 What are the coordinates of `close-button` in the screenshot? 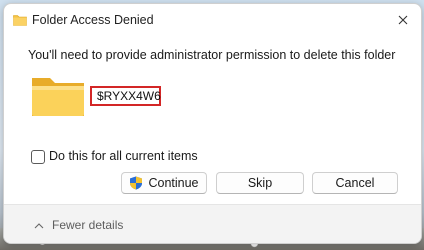 It's located at (403, 20).